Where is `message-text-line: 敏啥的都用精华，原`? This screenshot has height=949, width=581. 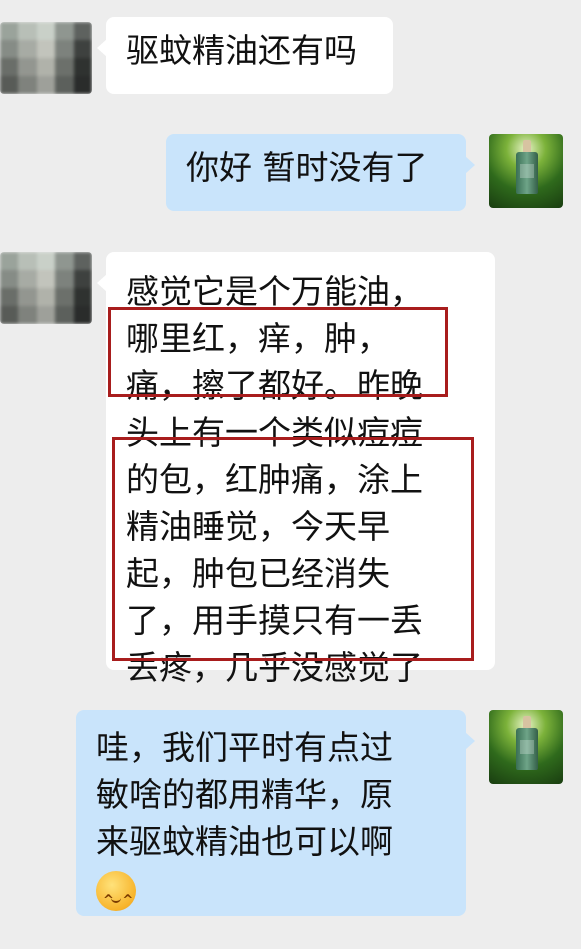 message-text-line: 敏啥的都用精华，原 is located at coordinates (244, 794).